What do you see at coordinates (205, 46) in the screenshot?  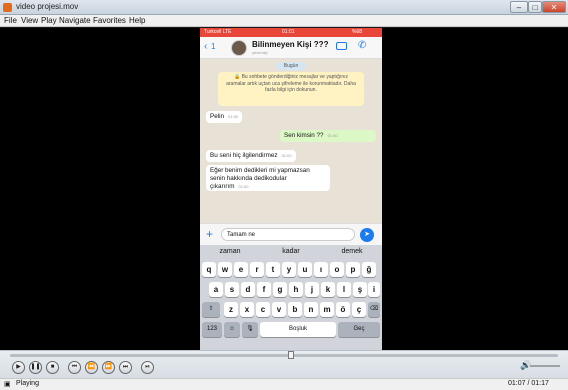 I see `back-chevron-icon: ‹` at bounding box center [205, 46].